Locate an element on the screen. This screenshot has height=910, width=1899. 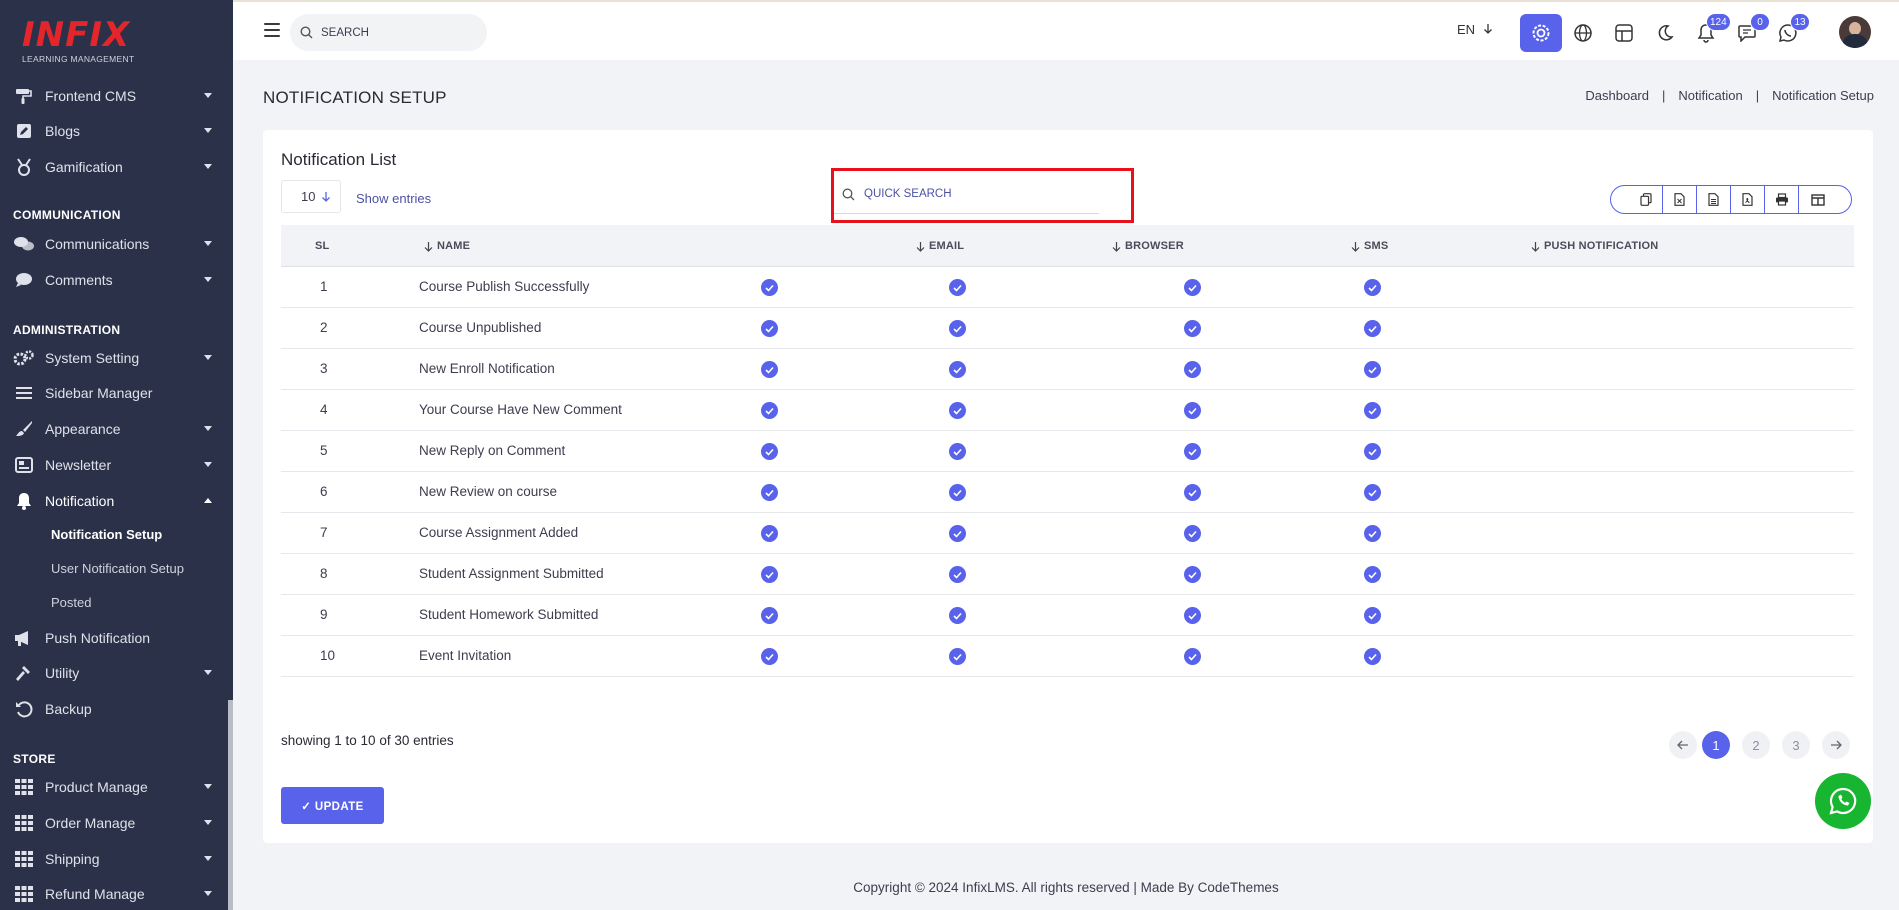
column-header-name: NAME is located at coordinates (447, 246).